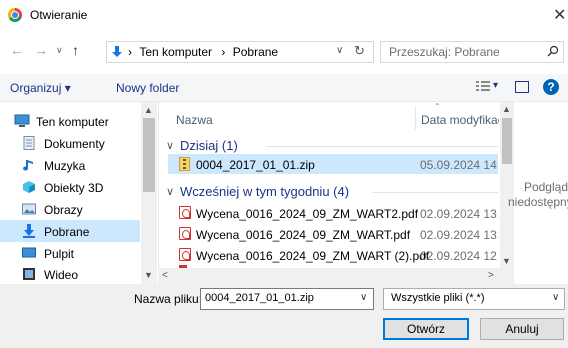 The width and height of the screenshot is (568, 348). Describe the element at coordinates (359, 51) in the screenshot. I see `refresh-icon: ↻` at that location.